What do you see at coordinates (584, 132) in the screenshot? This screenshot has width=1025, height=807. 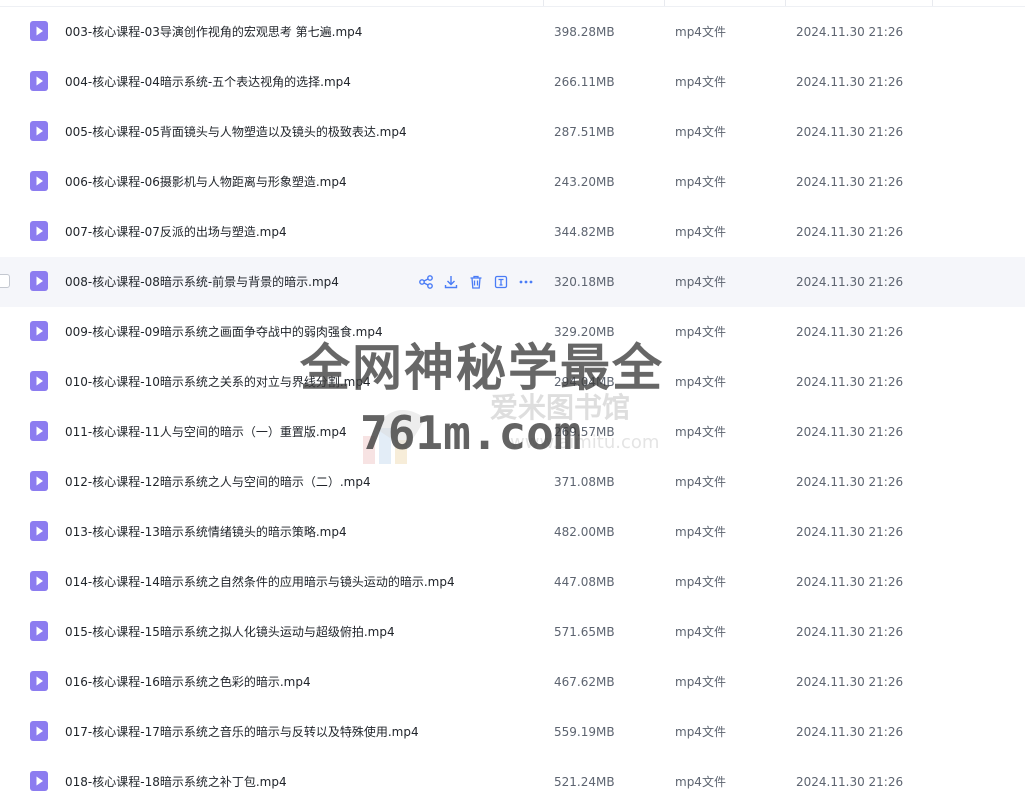 I see `file-size: 287.51MB` at bounding box center [584, 132].